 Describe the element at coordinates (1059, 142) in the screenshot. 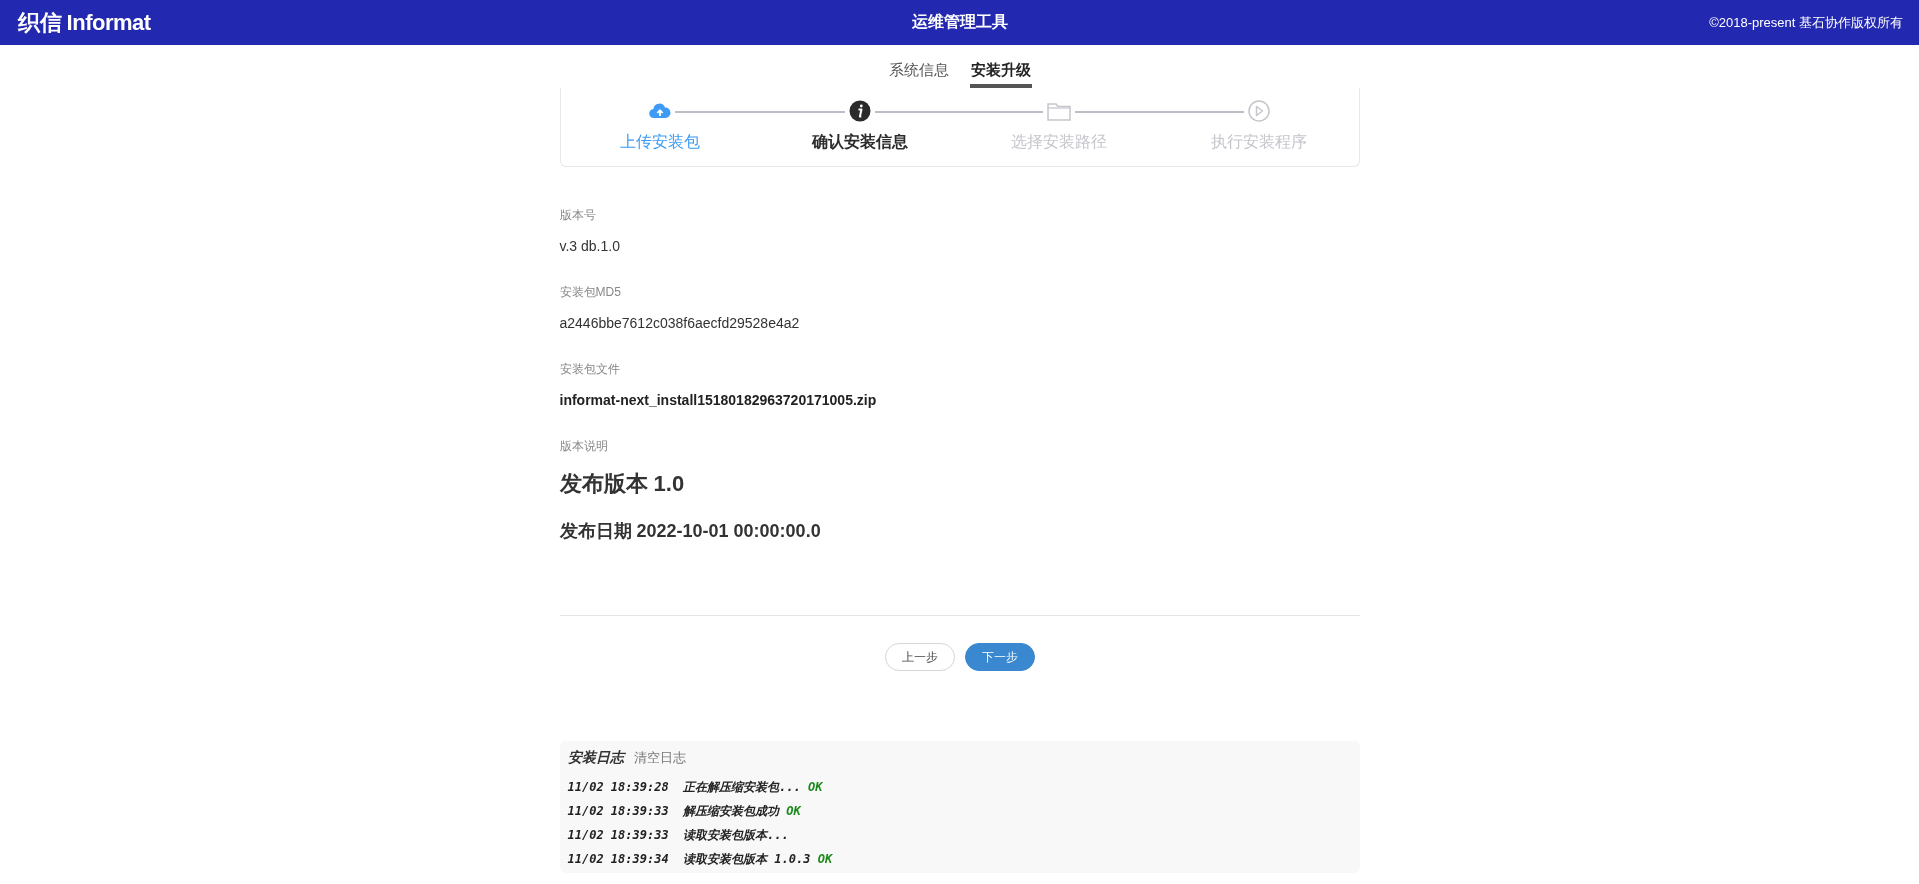

I see `step-label: 选择安装路径` at that location.